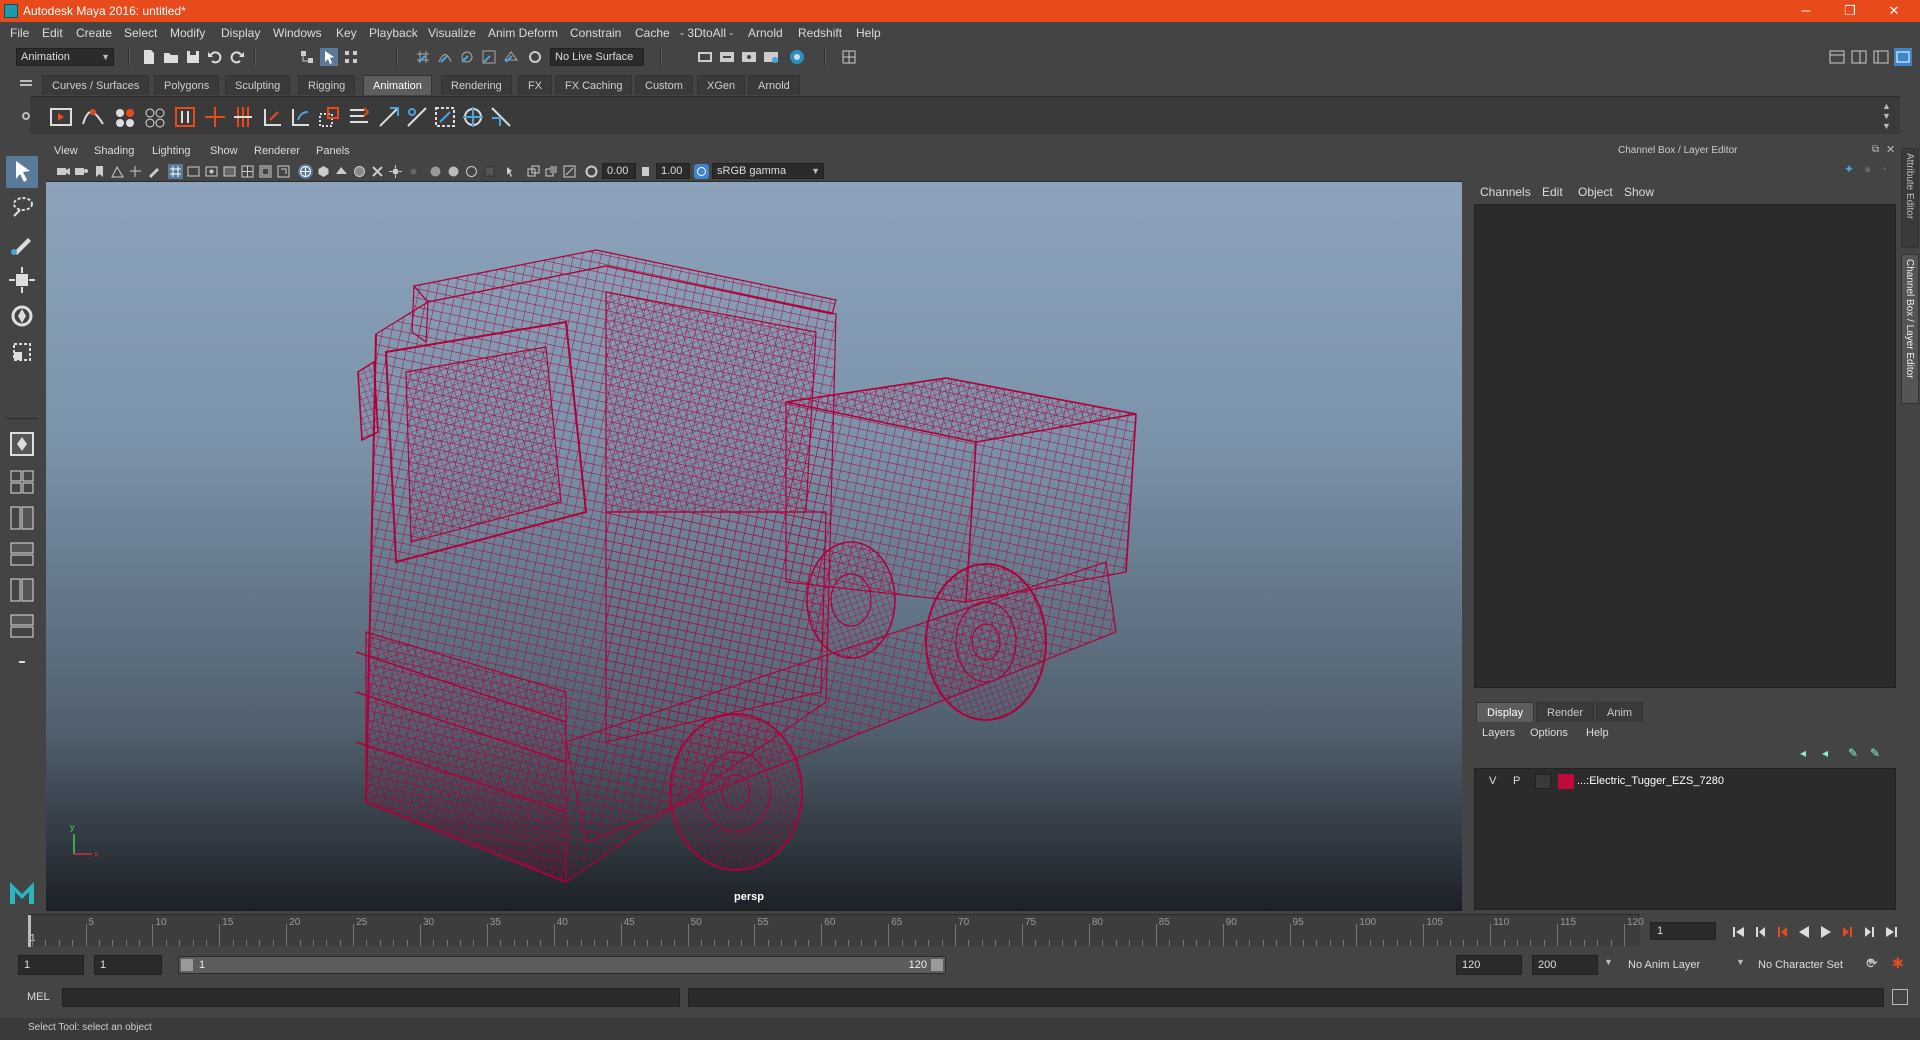 This screenshot has height=1040, width=1920. What do you see at coordinates (114, 151) in the screenshot?
I see `vp-menu-shading: Shading` at bounding box center [114, 151].